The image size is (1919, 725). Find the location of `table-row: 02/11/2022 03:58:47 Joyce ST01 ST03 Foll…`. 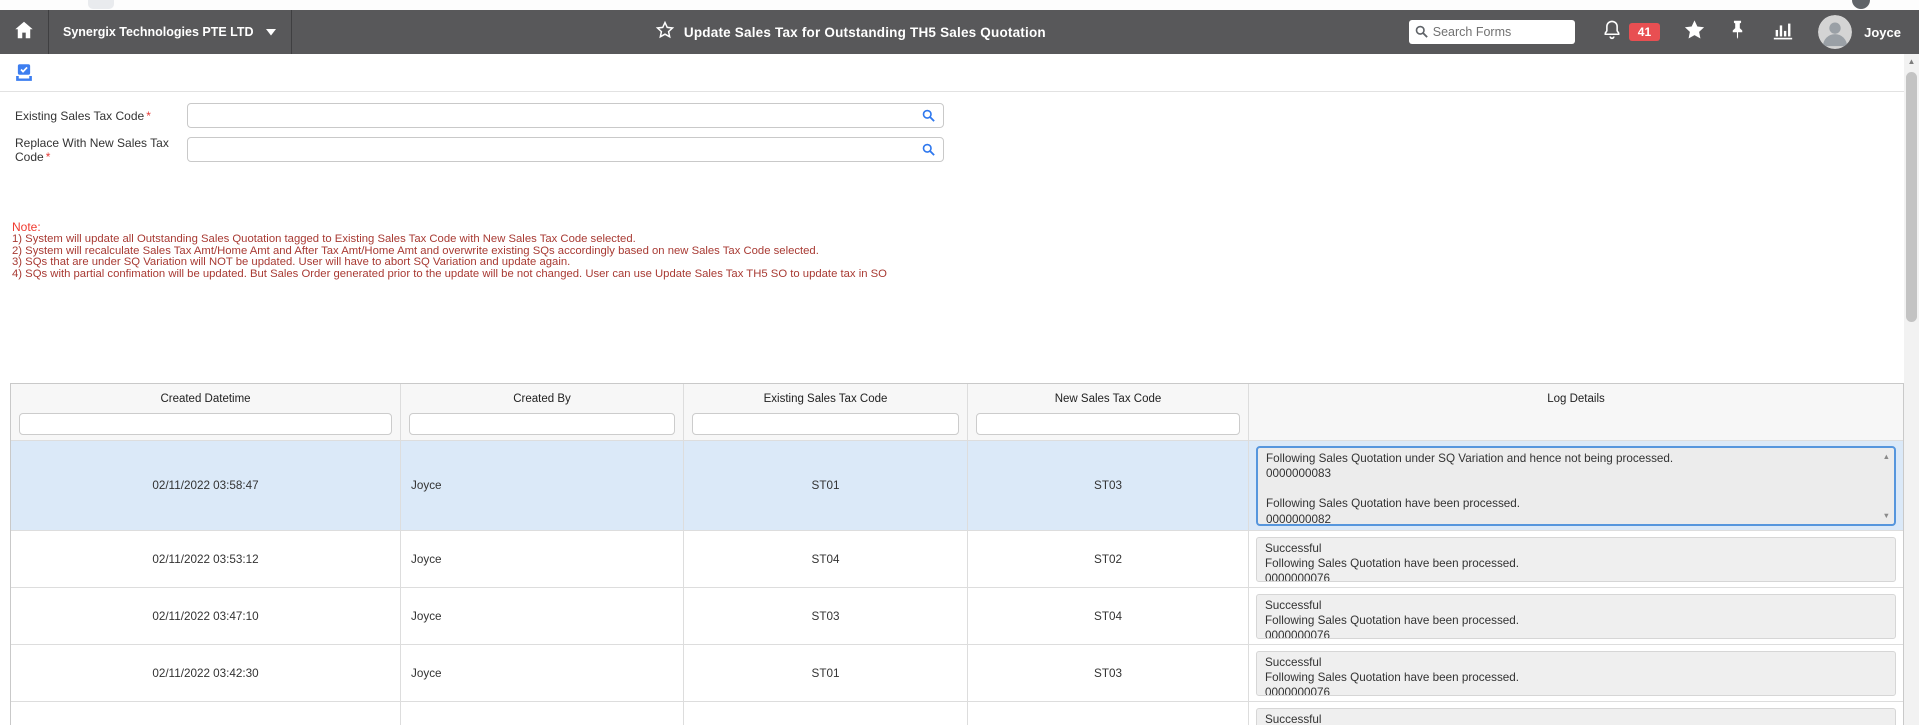

table-row: 02/11/2022 03:58:47 Joyce ST01 ST03 Foll… is located at coordinates (957, 486).